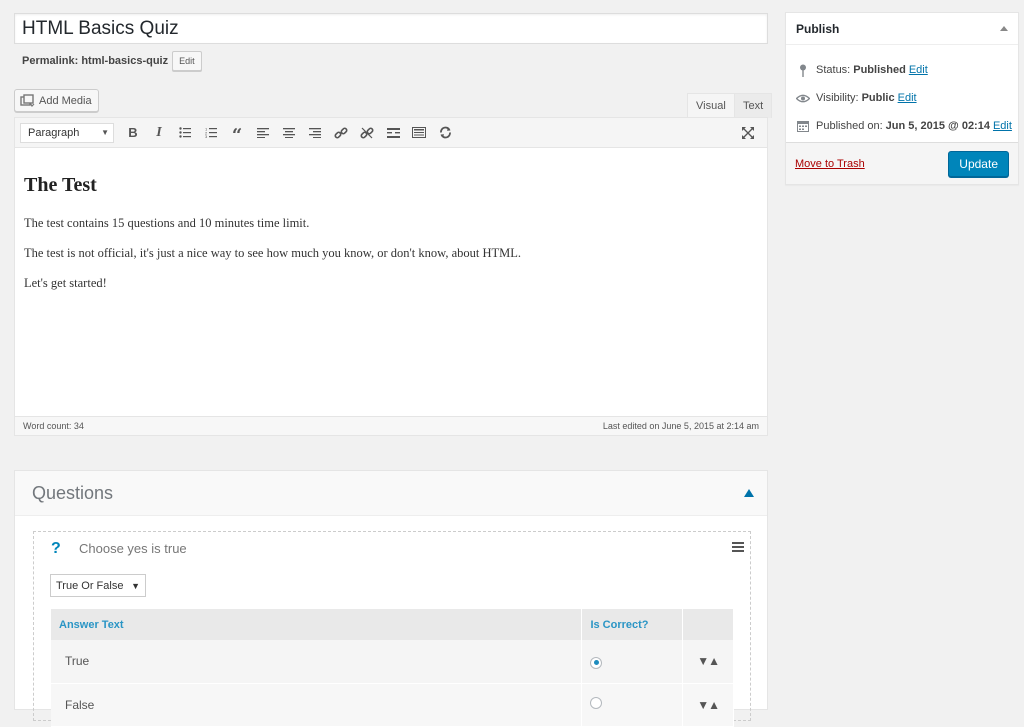 The image size is (1024, 727). What do you see at coordinates (937, 126) in the screenshot?
I see `published-value: Jun 5, 2015 @ 02:14` at bounding box center [937, 126].